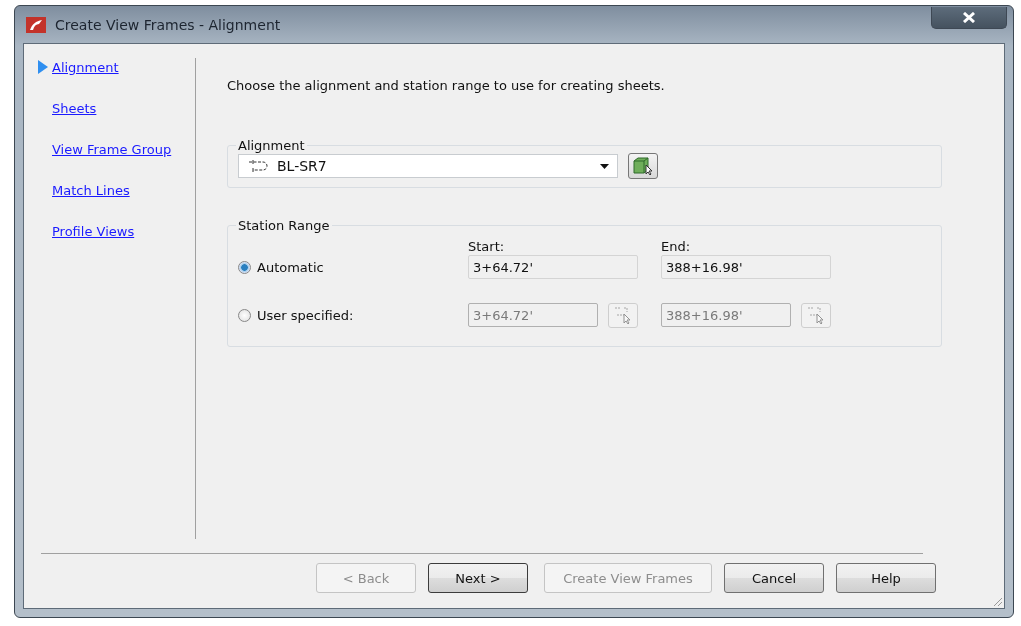  What do you see at coordinates (271, 145) in the screenshot?
I see `group-label: Alignment` at bounding box center [271, 145].